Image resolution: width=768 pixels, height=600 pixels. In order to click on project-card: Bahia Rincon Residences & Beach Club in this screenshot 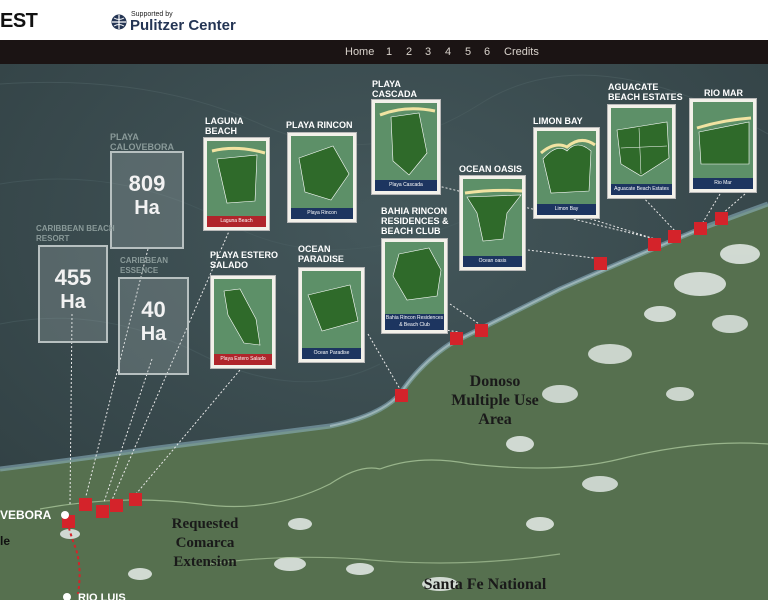, I will do `click(414, 286)`.